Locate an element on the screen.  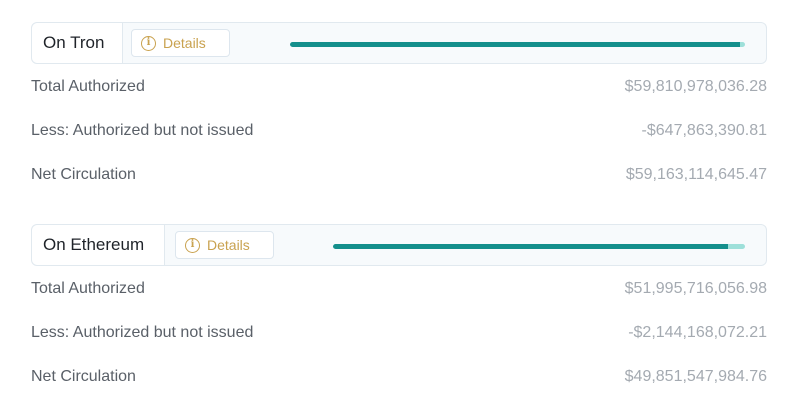
row-total-authorized: Total Authorized $59,810,978,036.28 is located at coordinates (399, 87).